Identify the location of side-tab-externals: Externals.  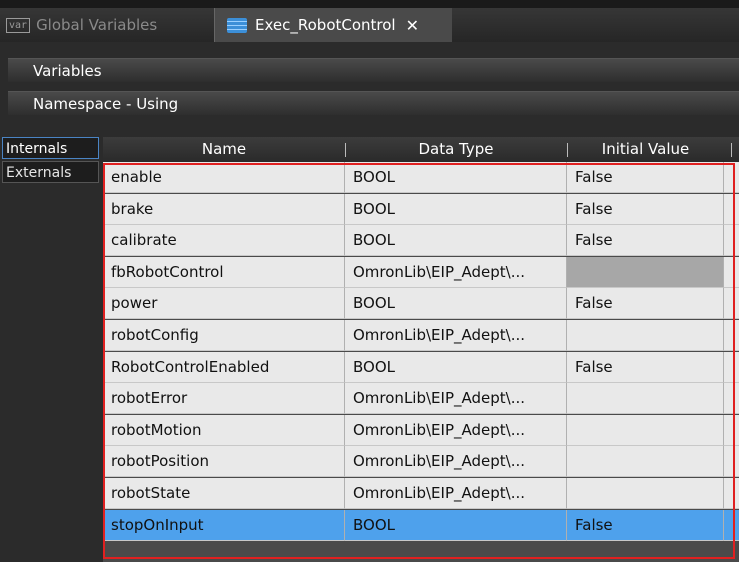
(50, 172).